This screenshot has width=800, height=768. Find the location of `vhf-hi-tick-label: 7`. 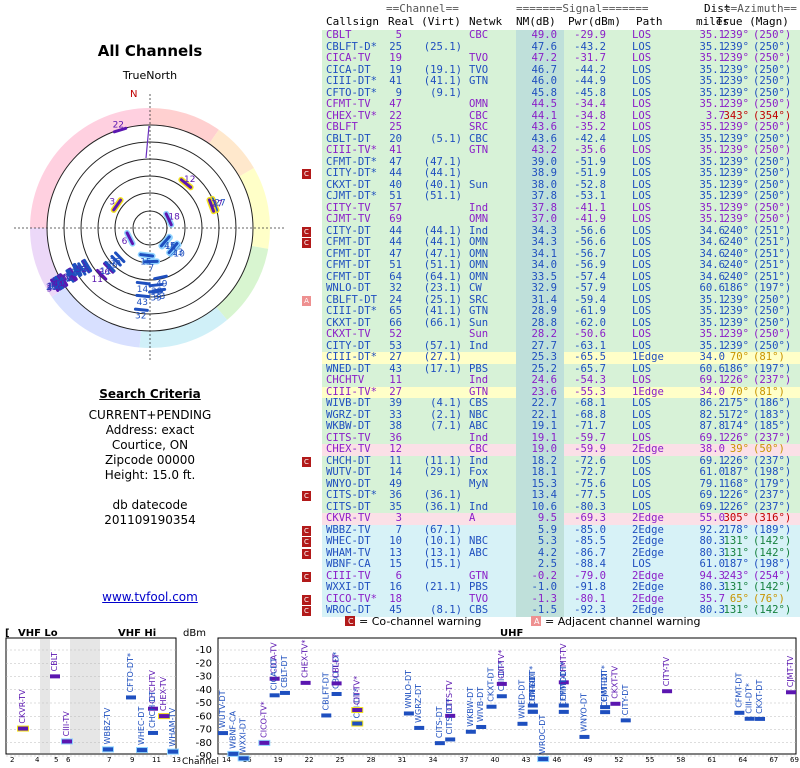

vhf-hi-tick-label: 7 is located at coordinates (109, 760).